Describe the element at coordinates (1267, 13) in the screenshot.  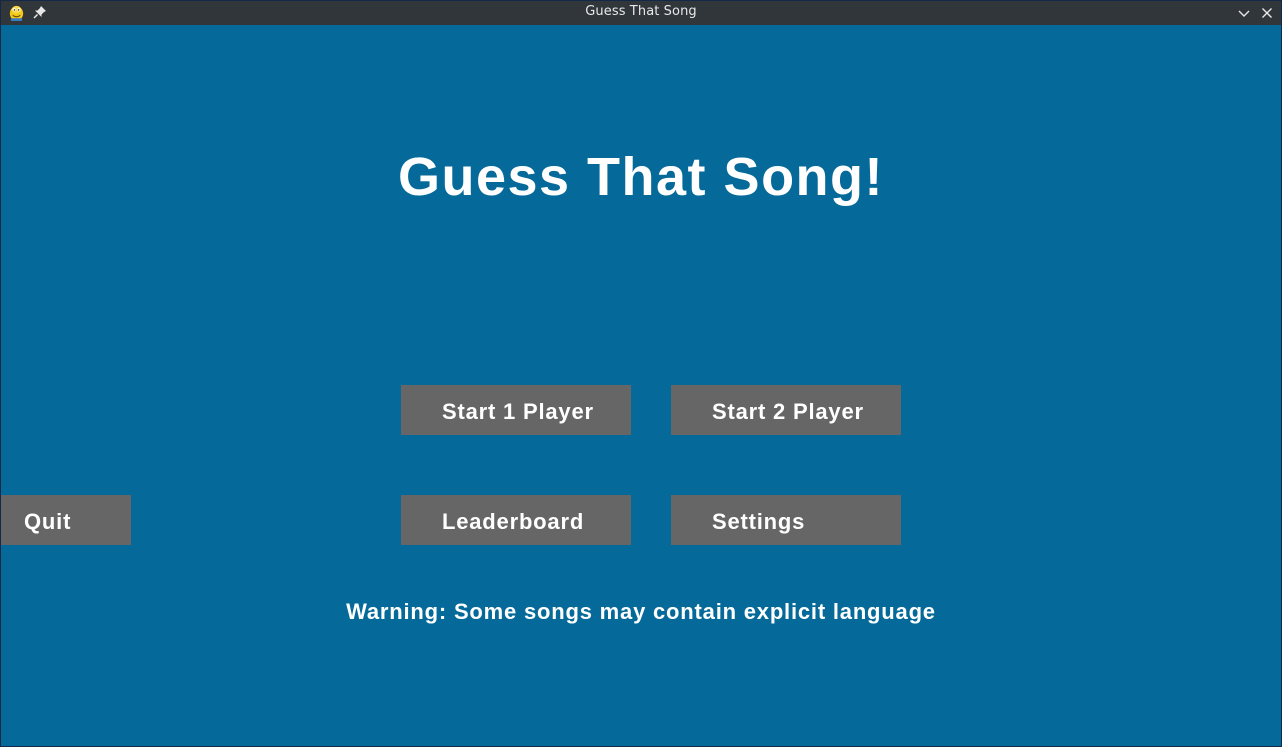
I see `close-icon` at that location.